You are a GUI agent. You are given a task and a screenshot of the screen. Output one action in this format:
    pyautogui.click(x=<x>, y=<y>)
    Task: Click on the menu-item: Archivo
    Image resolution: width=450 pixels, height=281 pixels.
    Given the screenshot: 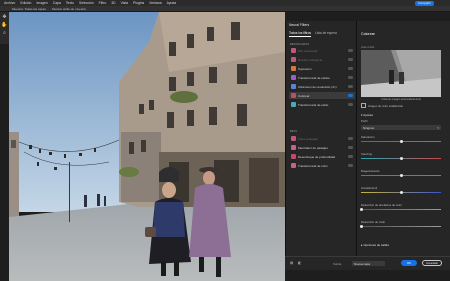 What is the action you would take?
    pyautogui.click(x=9, y=3)
    